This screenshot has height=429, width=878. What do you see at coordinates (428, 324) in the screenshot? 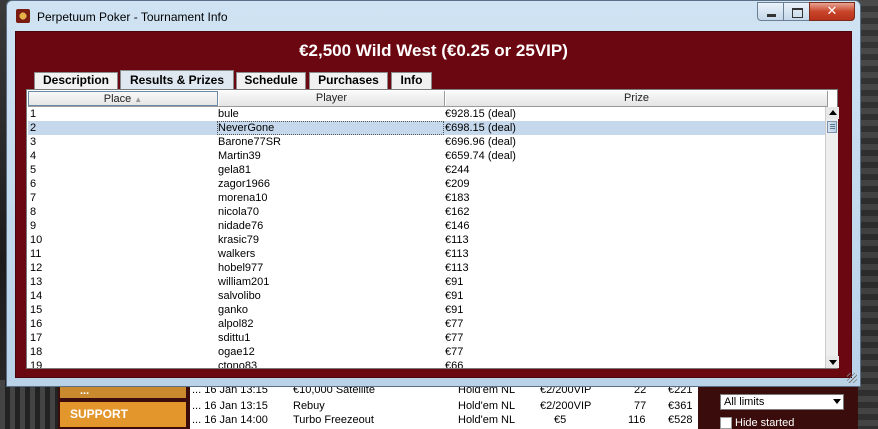
I see `table-row: 16 alpol82 €77` at bounding box center [428, 324].